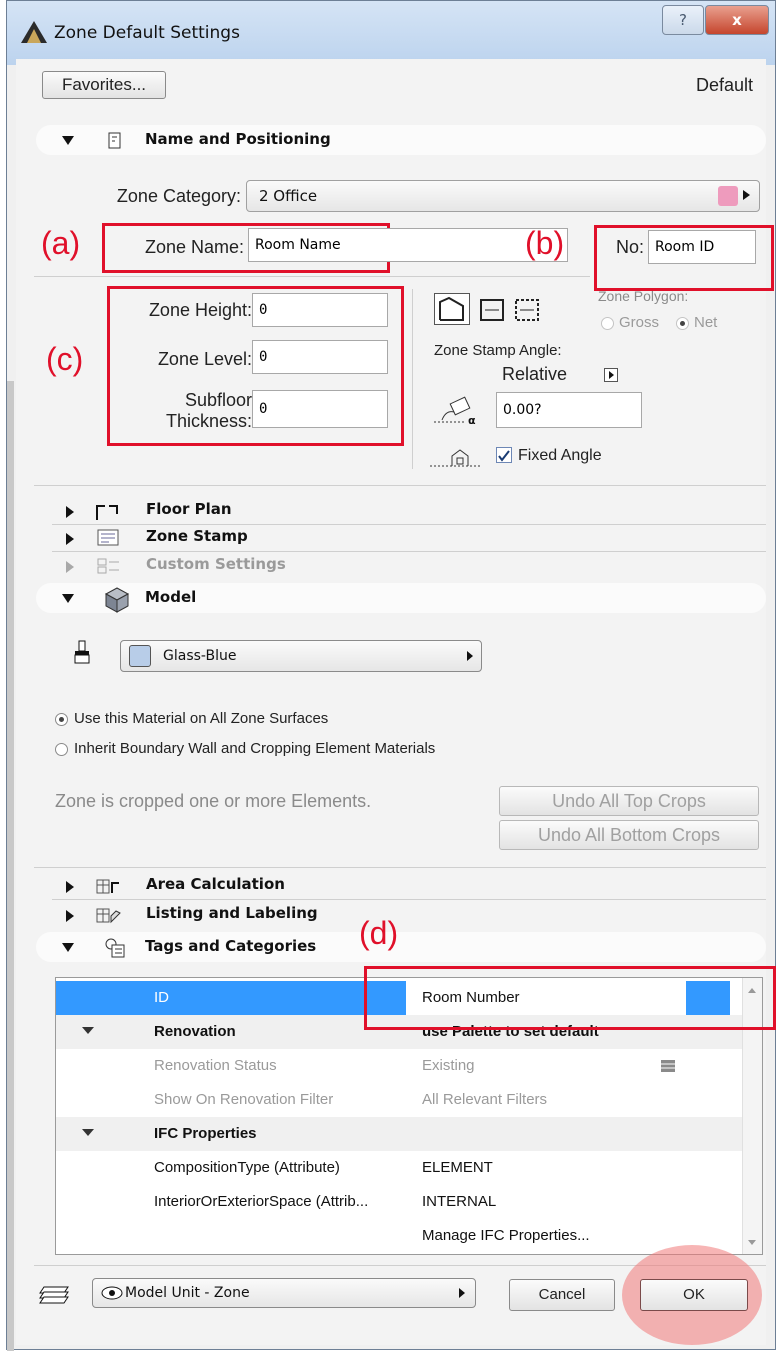 Image resolution: width=782 pixels, height=1354 pixels. What do you see at coordinates (629, 247) in the screenshot?
I see `no-label: No:` at bounding box center [629, 247].